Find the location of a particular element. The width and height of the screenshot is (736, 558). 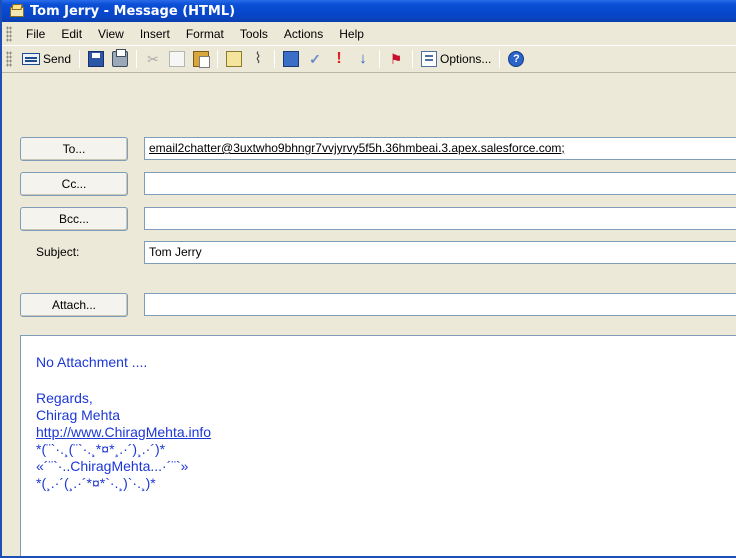

address-book-icon is located at coordinates (291, 59).